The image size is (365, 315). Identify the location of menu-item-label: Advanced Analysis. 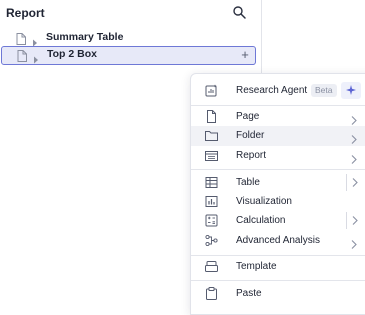
(278, 240).